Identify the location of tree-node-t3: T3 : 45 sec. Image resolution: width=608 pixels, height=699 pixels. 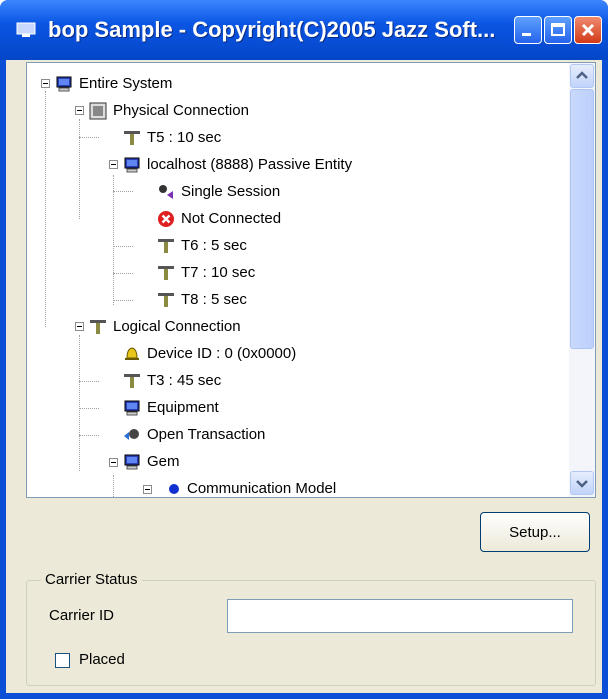
(172, 381).